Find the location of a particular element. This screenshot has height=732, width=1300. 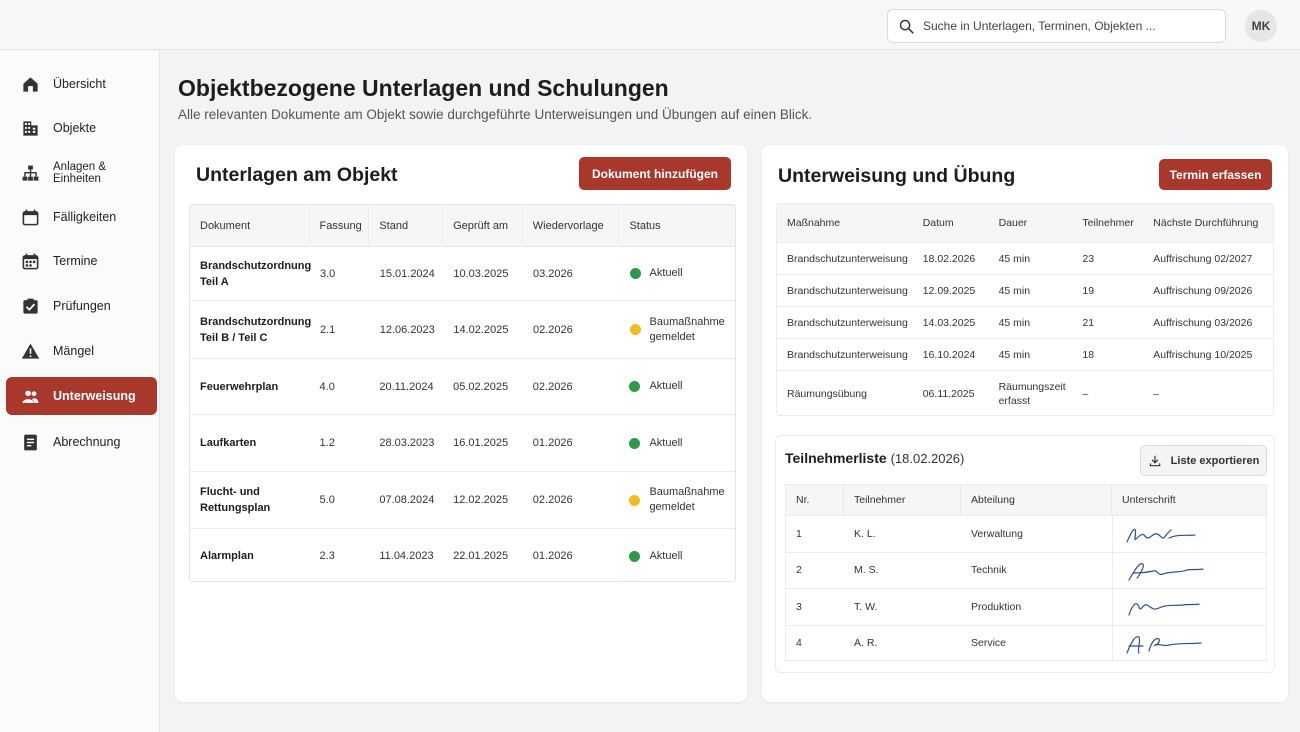

search-input is located at coordinates (1068, 26).